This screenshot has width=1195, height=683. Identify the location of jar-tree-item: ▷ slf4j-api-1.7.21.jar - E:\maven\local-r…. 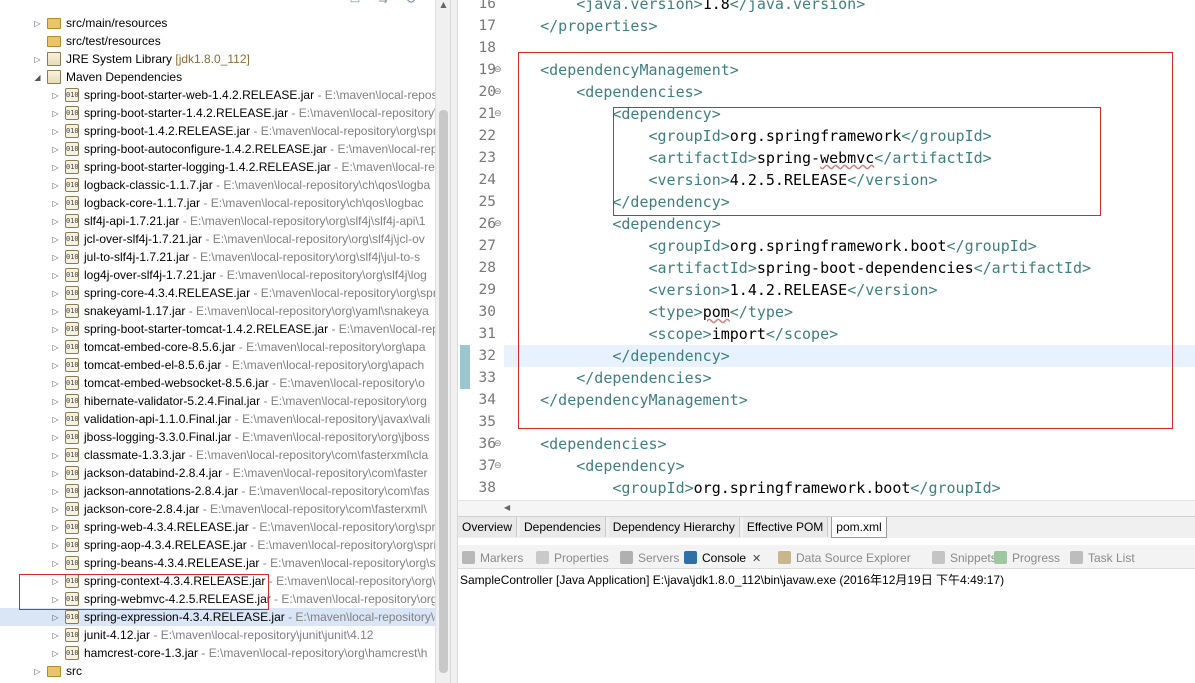
(225, 221).